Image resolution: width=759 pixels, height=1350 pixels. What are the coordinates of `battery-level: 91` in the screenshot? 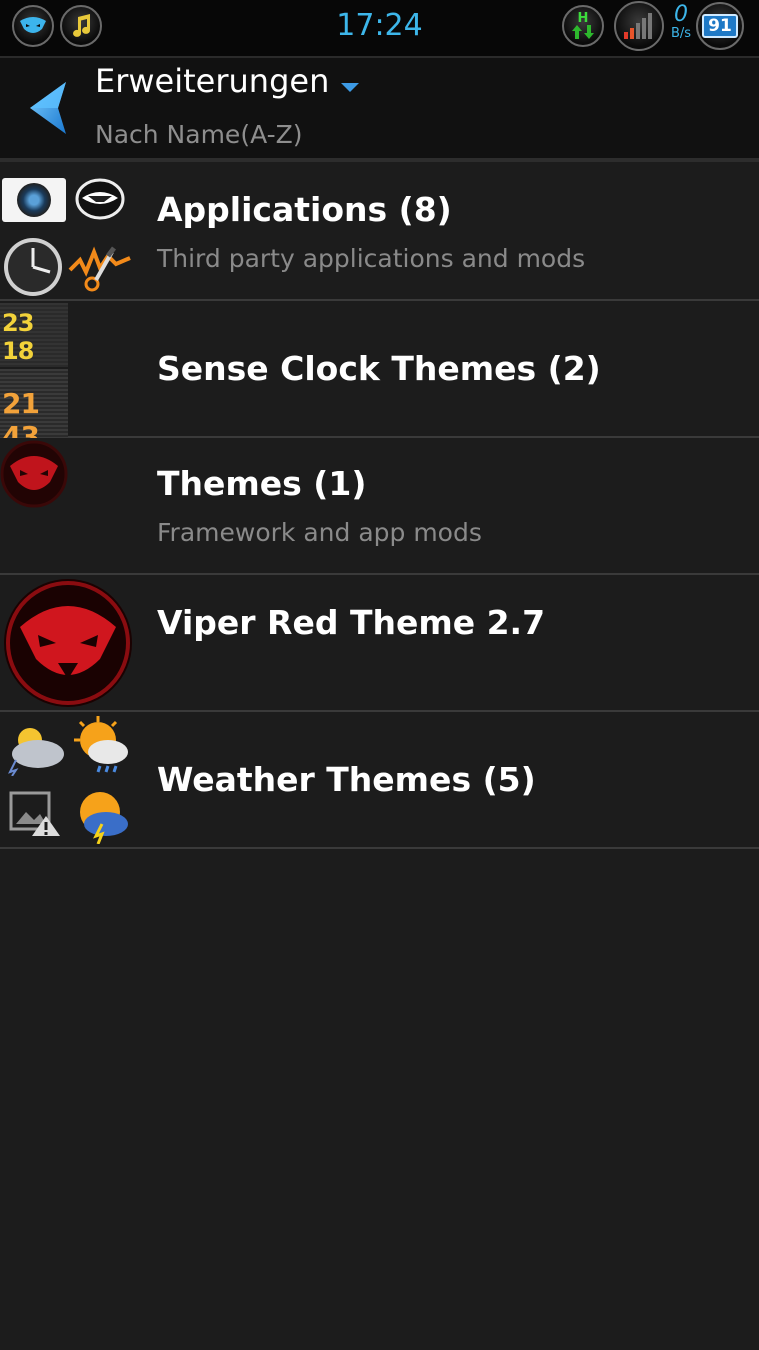 It's located at (720, 26).